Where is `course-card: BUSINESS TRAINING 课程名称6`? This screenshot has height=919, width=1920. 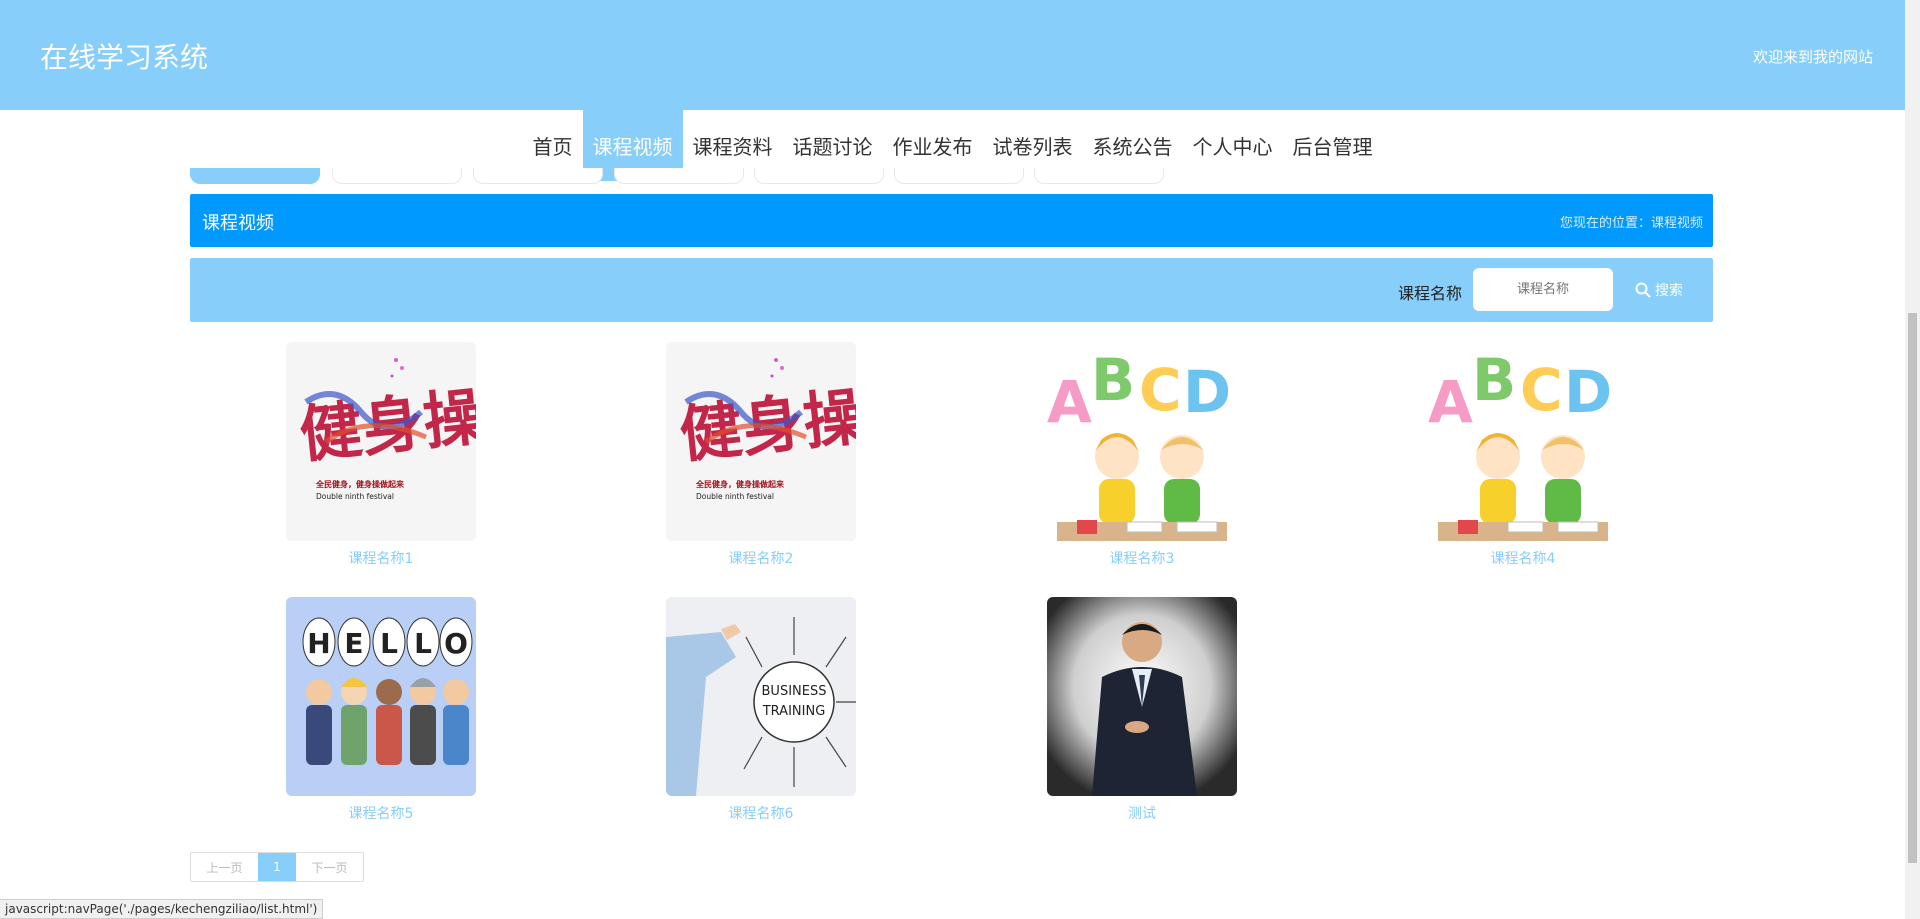
course-card: BUSINESS TRAINING 课程名称6 is located at coordinates (761, 710).